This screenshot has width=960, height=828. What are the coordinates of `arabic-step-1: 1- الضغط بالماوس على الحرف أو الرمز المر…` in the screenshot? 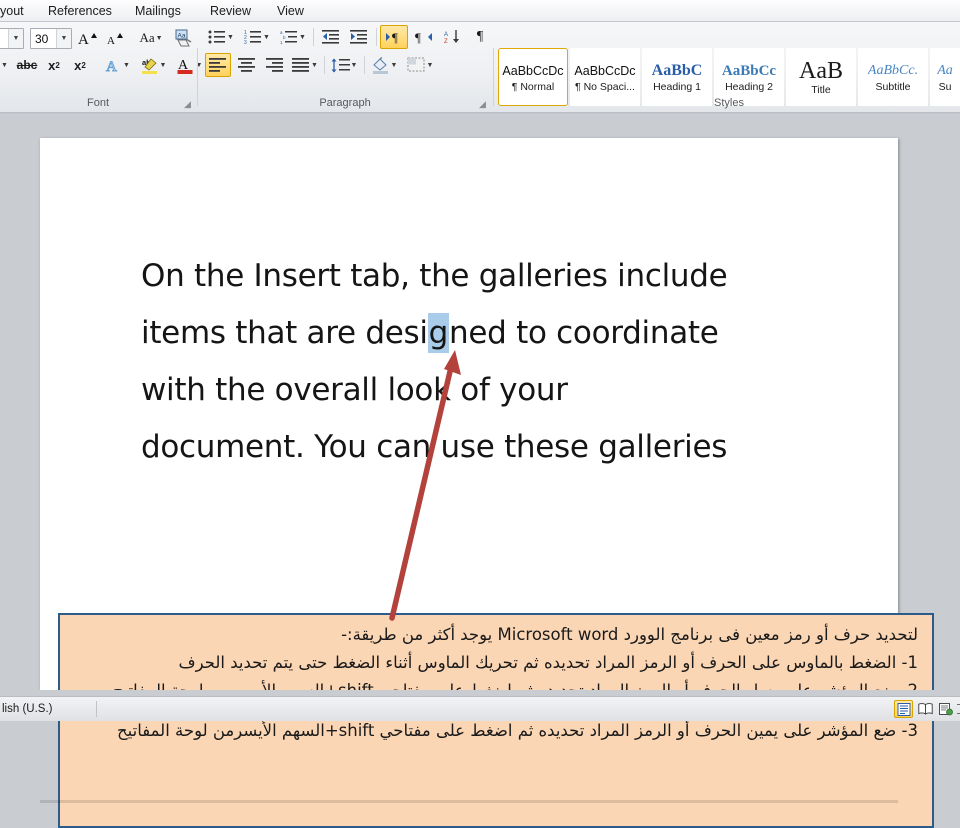 It's located at (548, 662).